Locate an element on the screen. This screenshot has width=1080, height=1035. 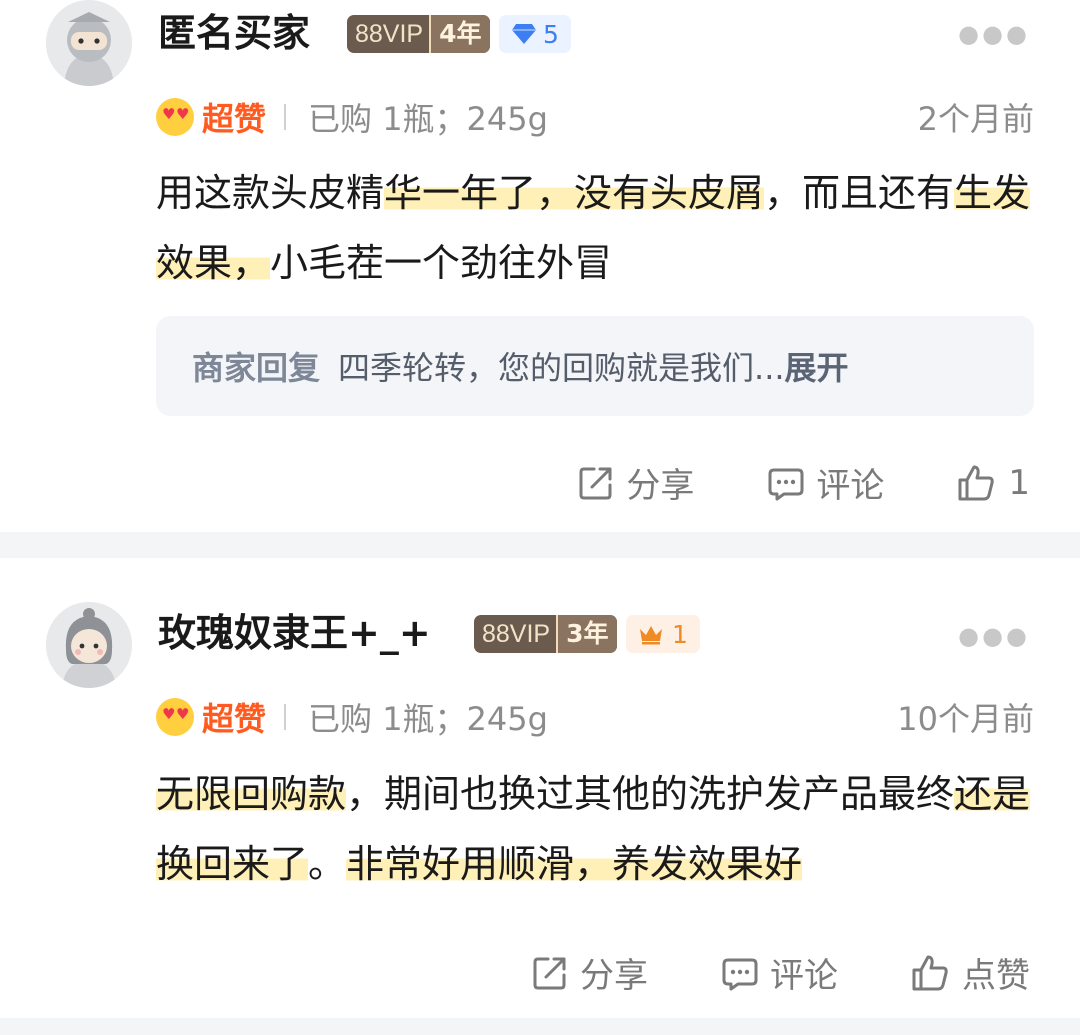
level-badge: 5 is located at coordinates (535, 34).